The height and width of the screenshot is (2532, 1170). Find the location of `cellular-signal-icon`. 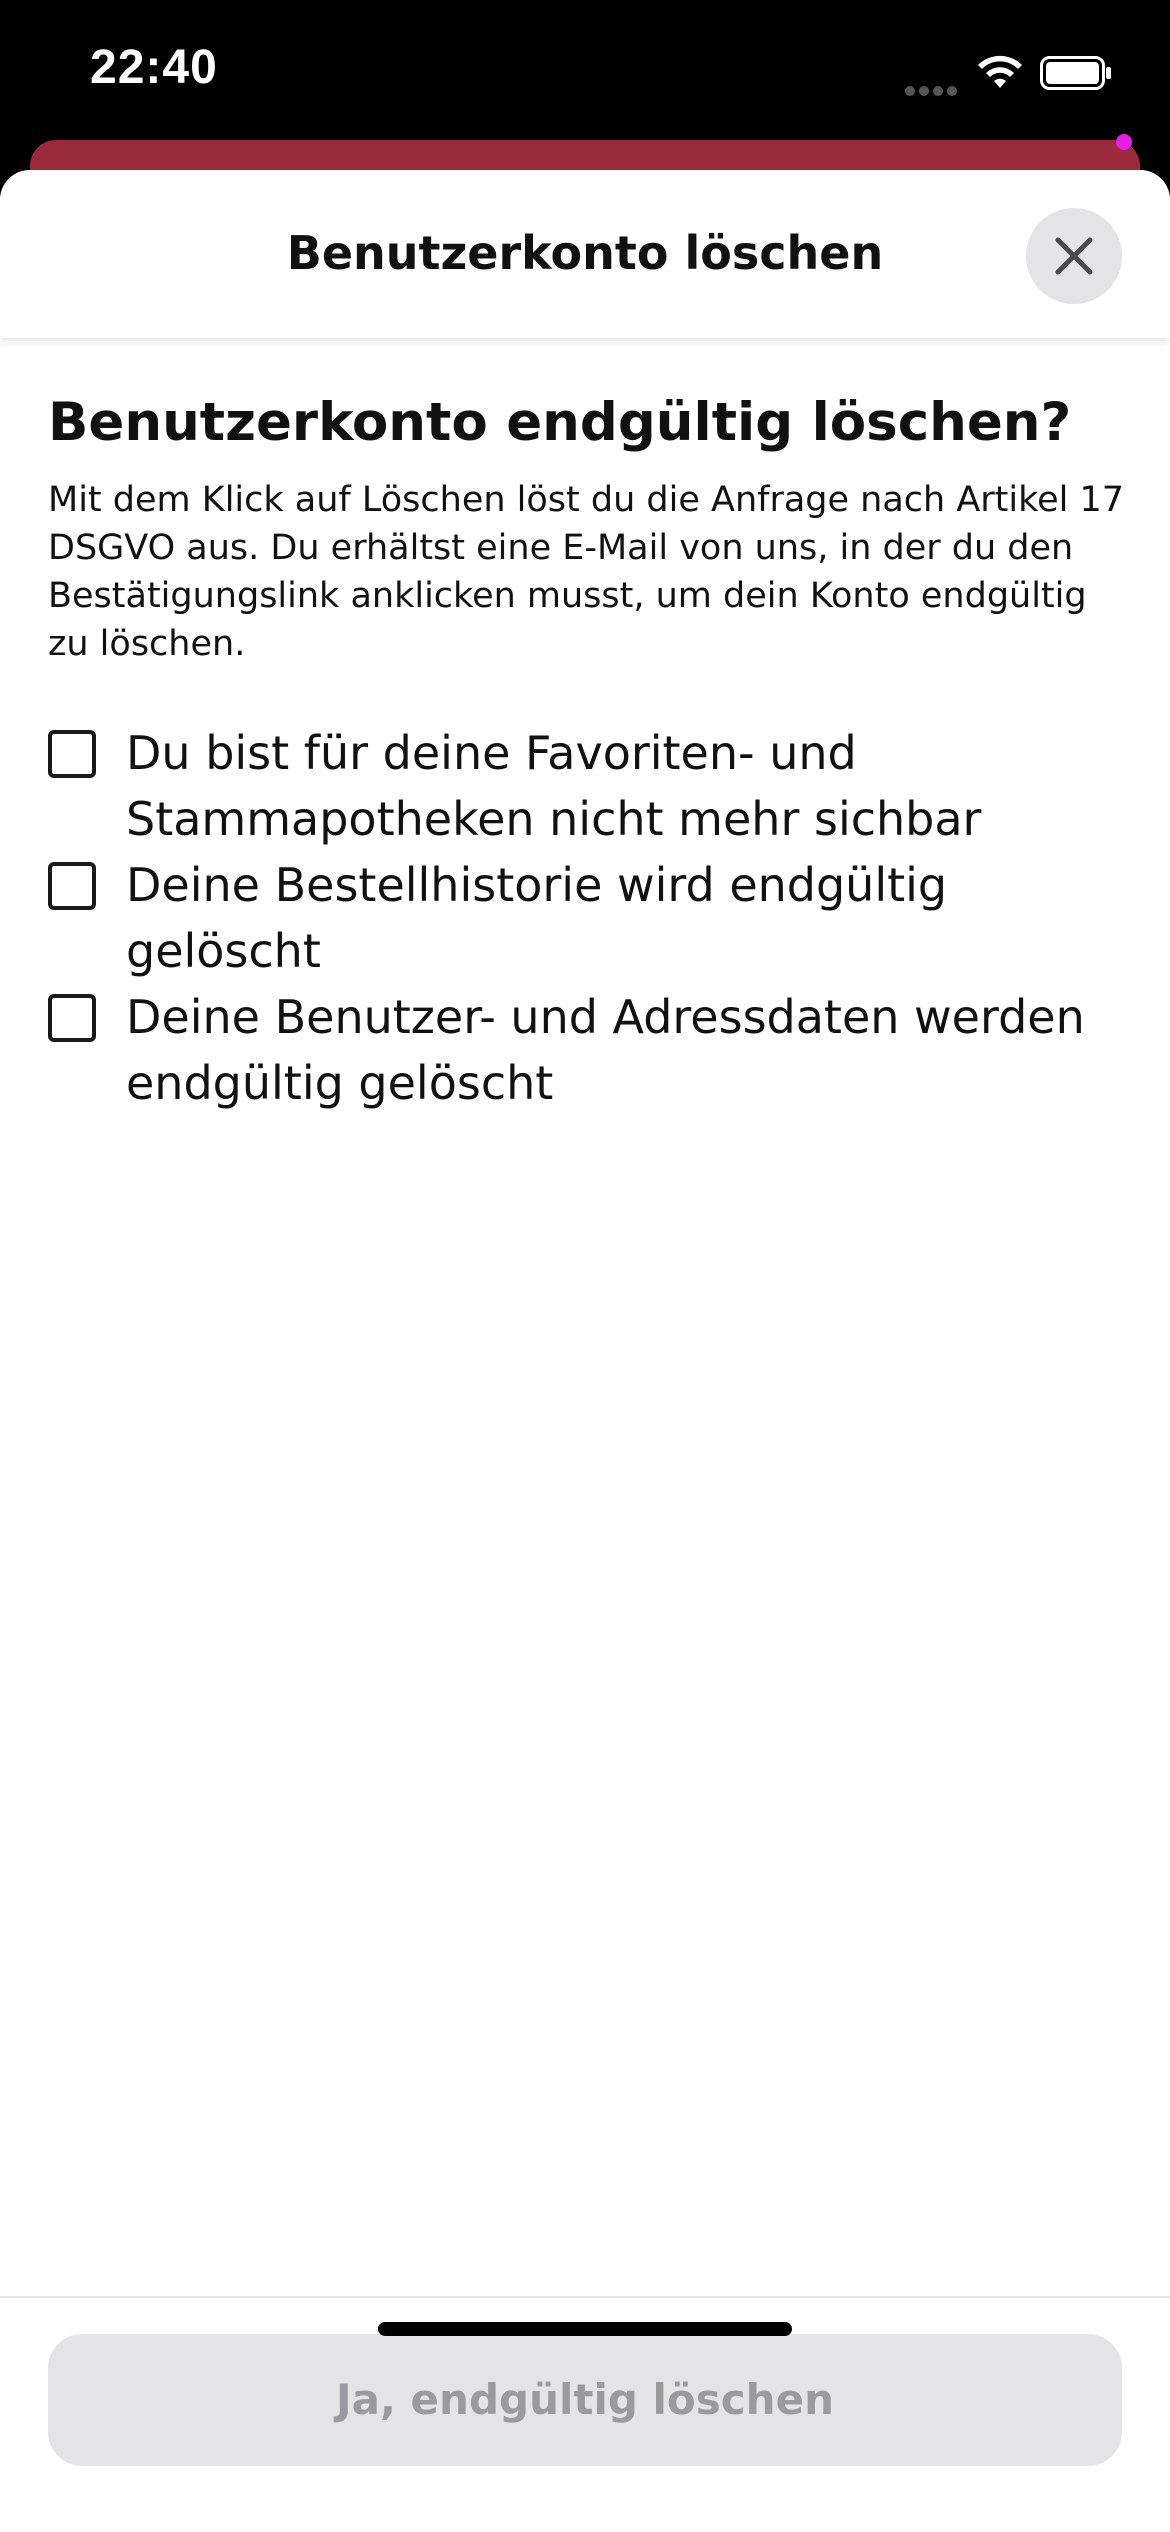

cellular-signal-icon is located at coordinates (933, 88).